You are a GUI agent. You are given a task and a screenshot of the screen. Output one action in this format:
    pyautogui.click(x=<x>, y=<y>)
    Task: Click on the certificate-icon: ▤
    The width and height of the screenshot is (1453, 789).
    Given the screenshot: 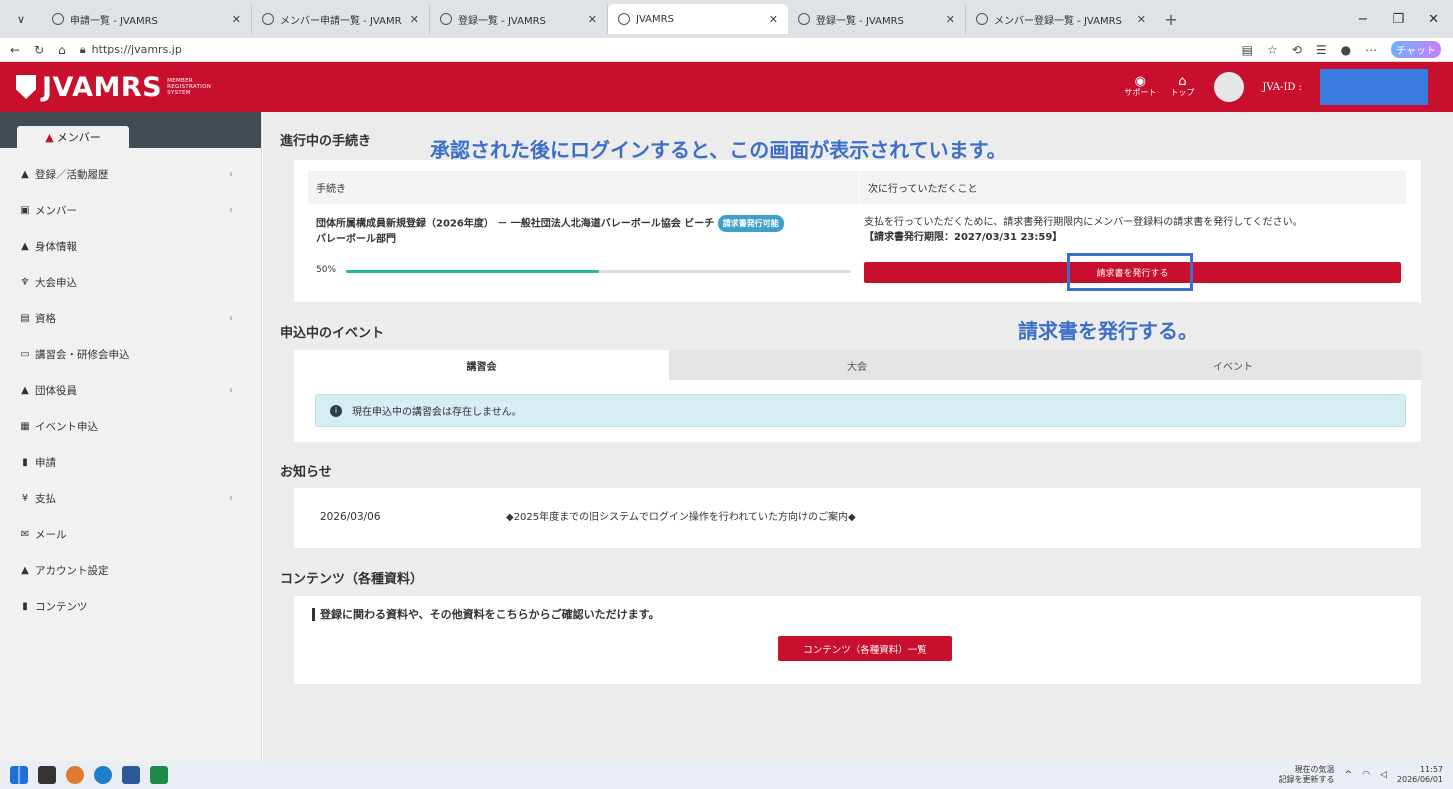 What is the action you would take?
    pyautogui.click(x=25, y=318)
    